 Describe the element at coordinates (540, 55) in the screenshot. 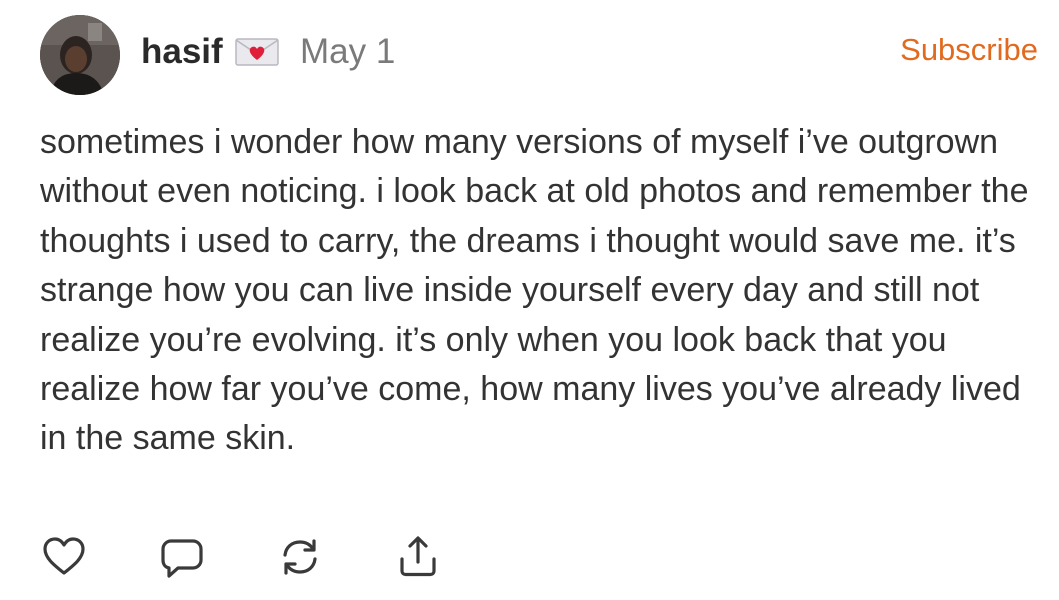

I see `post-header: hasif May 1 Subscribe` at that location.